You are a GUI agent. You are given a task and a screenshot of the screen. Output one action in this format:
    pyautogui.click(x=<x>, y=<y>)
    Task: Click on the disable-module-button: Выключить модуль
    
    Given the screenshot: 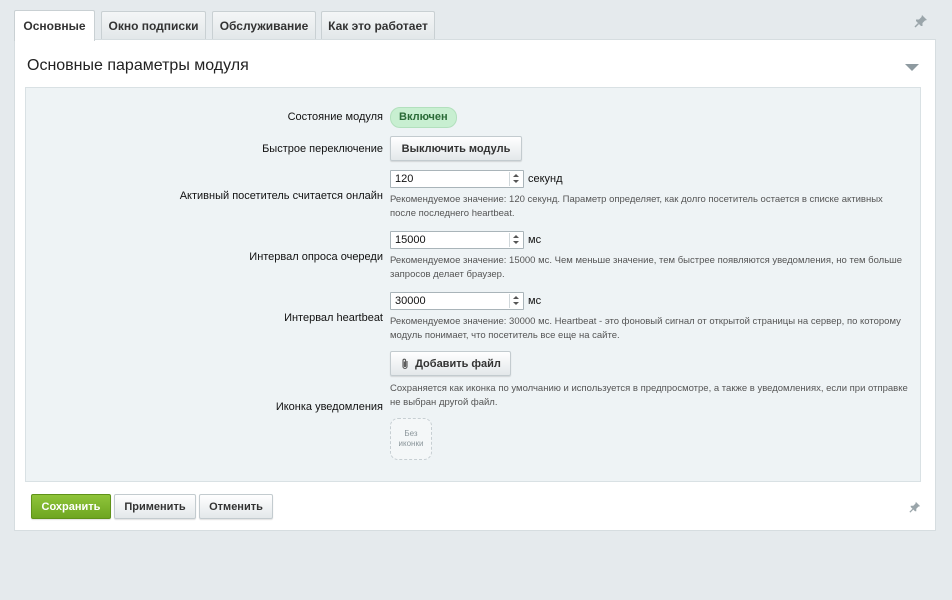 What is the action you would take?
    pyautogui.click(x=456, y=148)
    